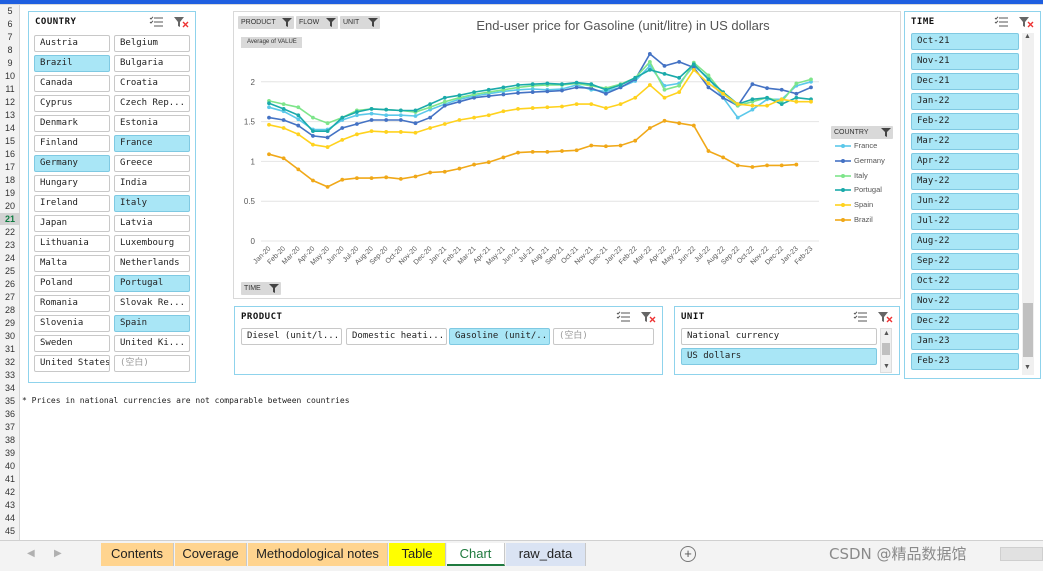  Describe the element at coordinates (886, 366) in the screenshot. I see `scroll-down-icon: ▼` at that location.